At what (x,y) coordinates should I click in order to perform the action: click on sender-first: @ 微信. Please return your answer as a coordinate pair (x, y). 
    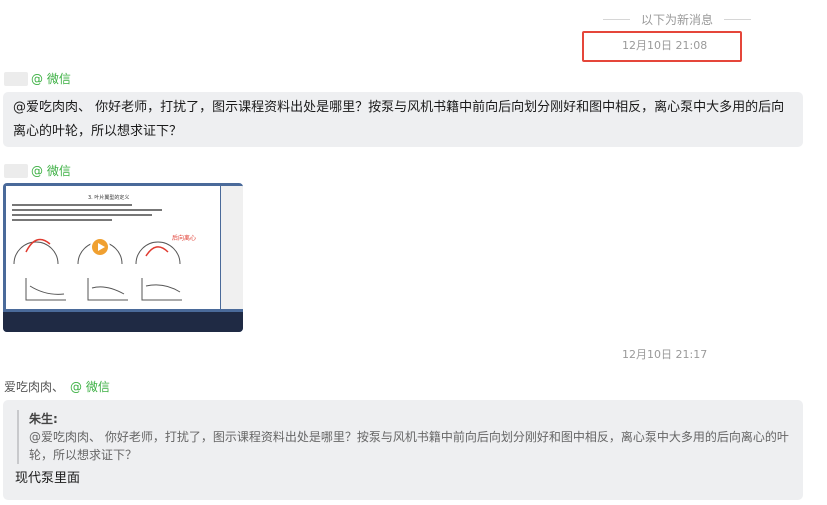
    Looking at the image, I should click on (37, 79).